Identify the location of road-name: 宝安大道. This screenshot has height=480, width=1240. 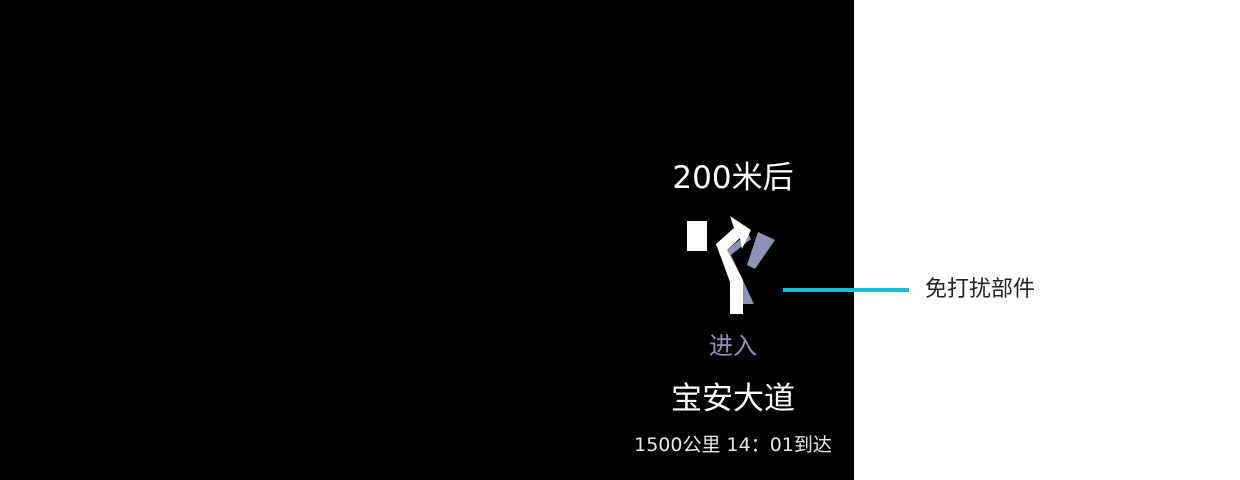
(733, 399).